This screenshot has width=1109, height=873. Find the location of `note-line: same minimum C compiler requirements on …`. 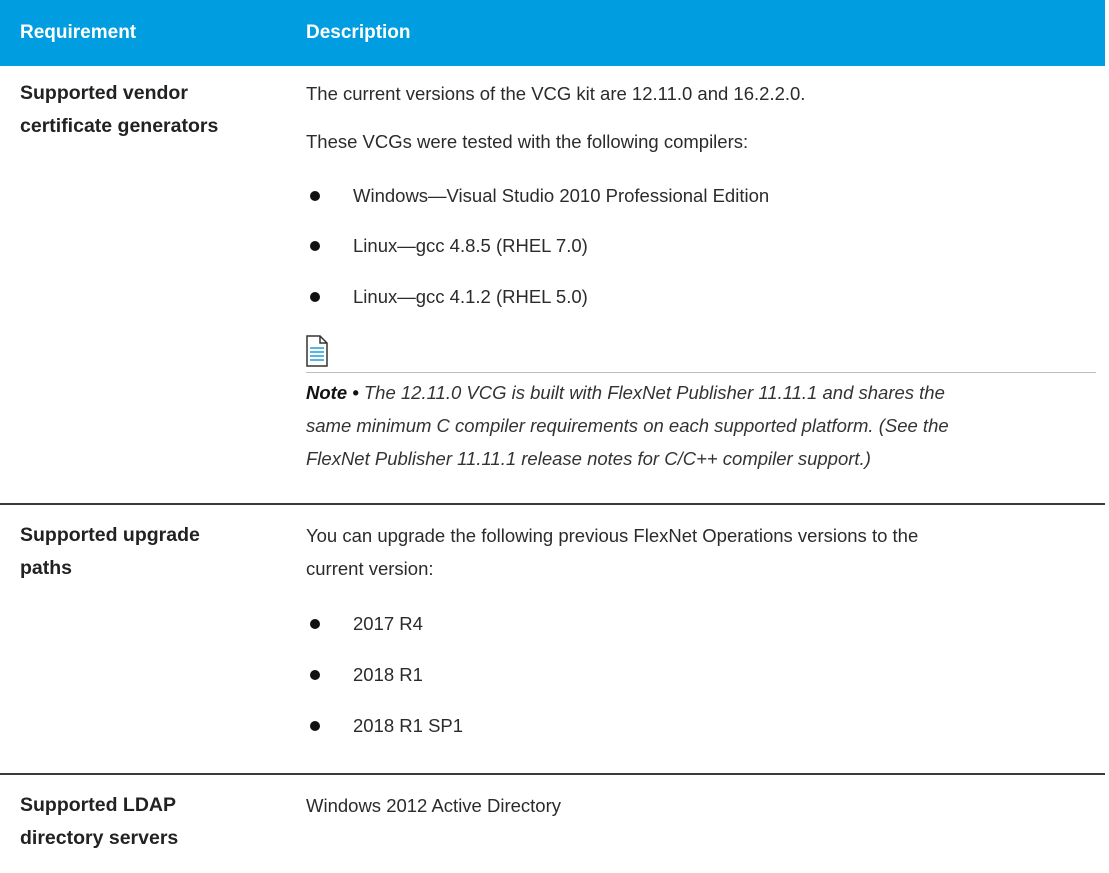

note-line: same minimum C compiler requirements on … is located at coordinates (627, 425).